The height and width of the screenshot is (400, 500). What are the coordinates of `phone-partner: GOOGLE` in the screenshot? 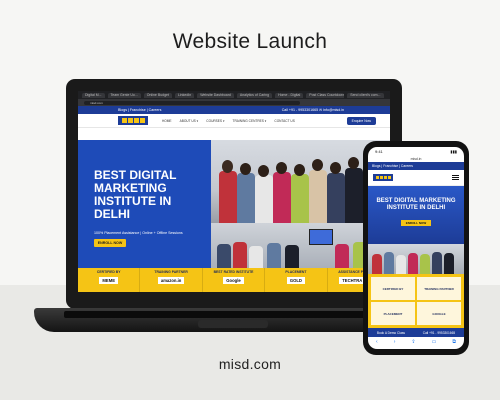 It's located at (439, 313).